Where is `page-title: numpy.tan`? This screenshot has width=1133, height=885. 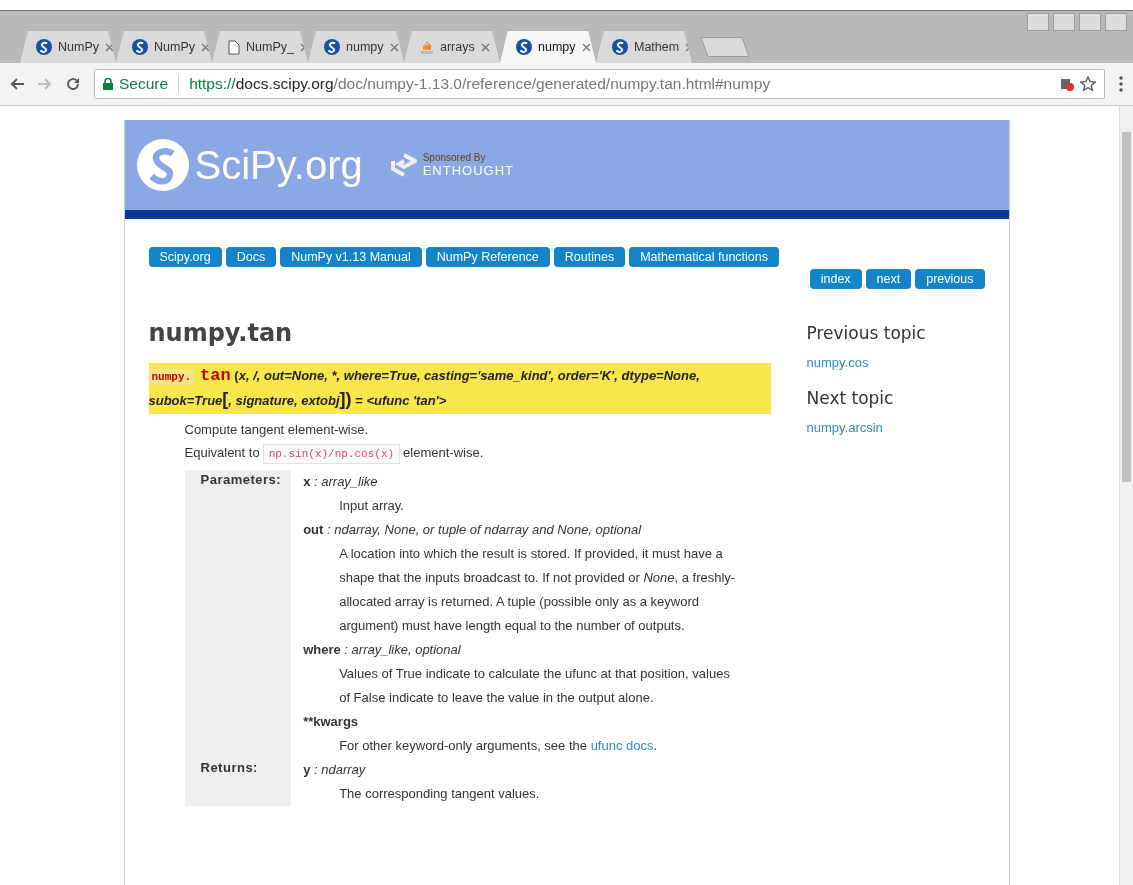
page-title: numpy.tan is located at coordinates (221, 333).